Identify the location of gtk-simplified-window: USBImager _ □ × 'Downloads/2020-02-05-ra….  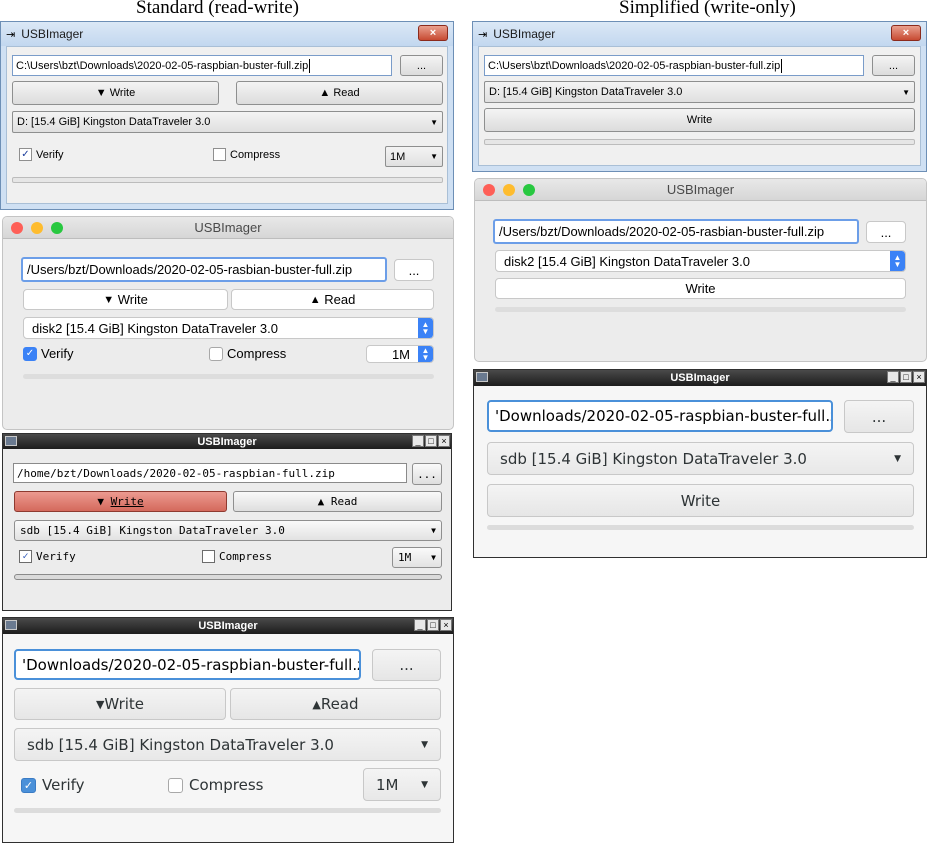
(700, 463).